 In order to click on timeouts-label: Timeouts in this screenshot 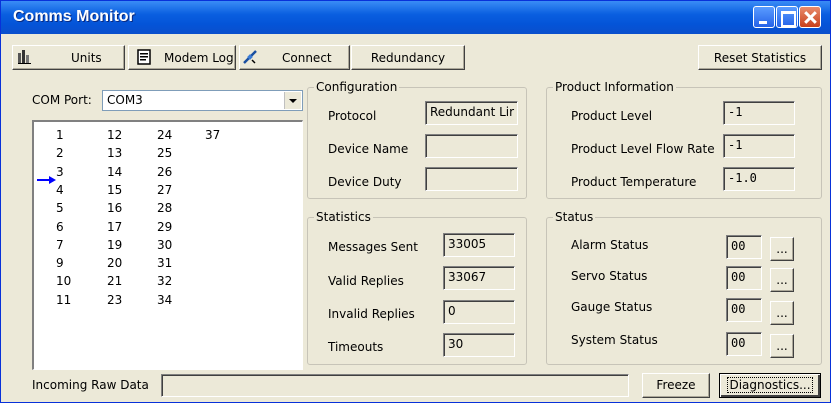, I will do `click(356, 347)`.